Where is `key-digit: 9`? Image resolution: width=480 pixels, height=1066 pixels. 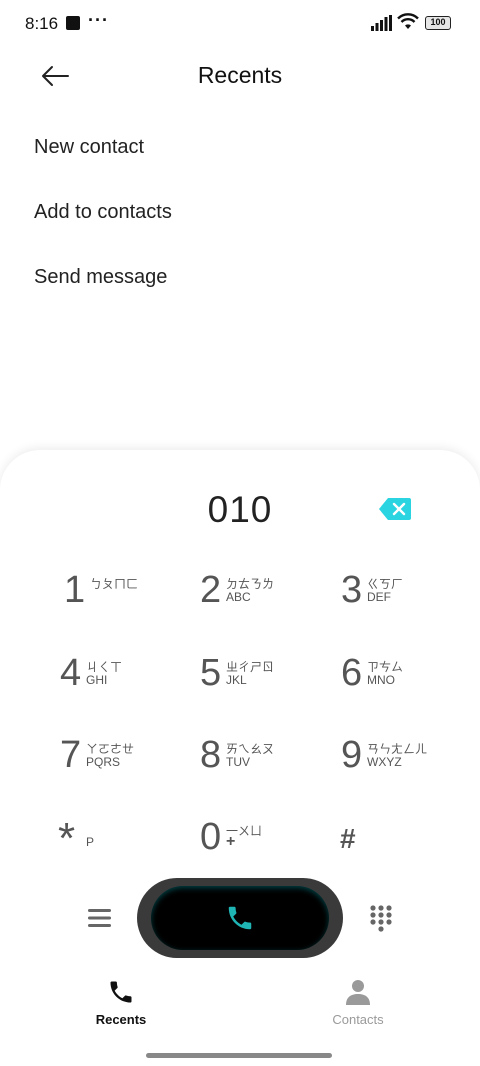 key-digit: 9 is located at coordinates (352, 755).